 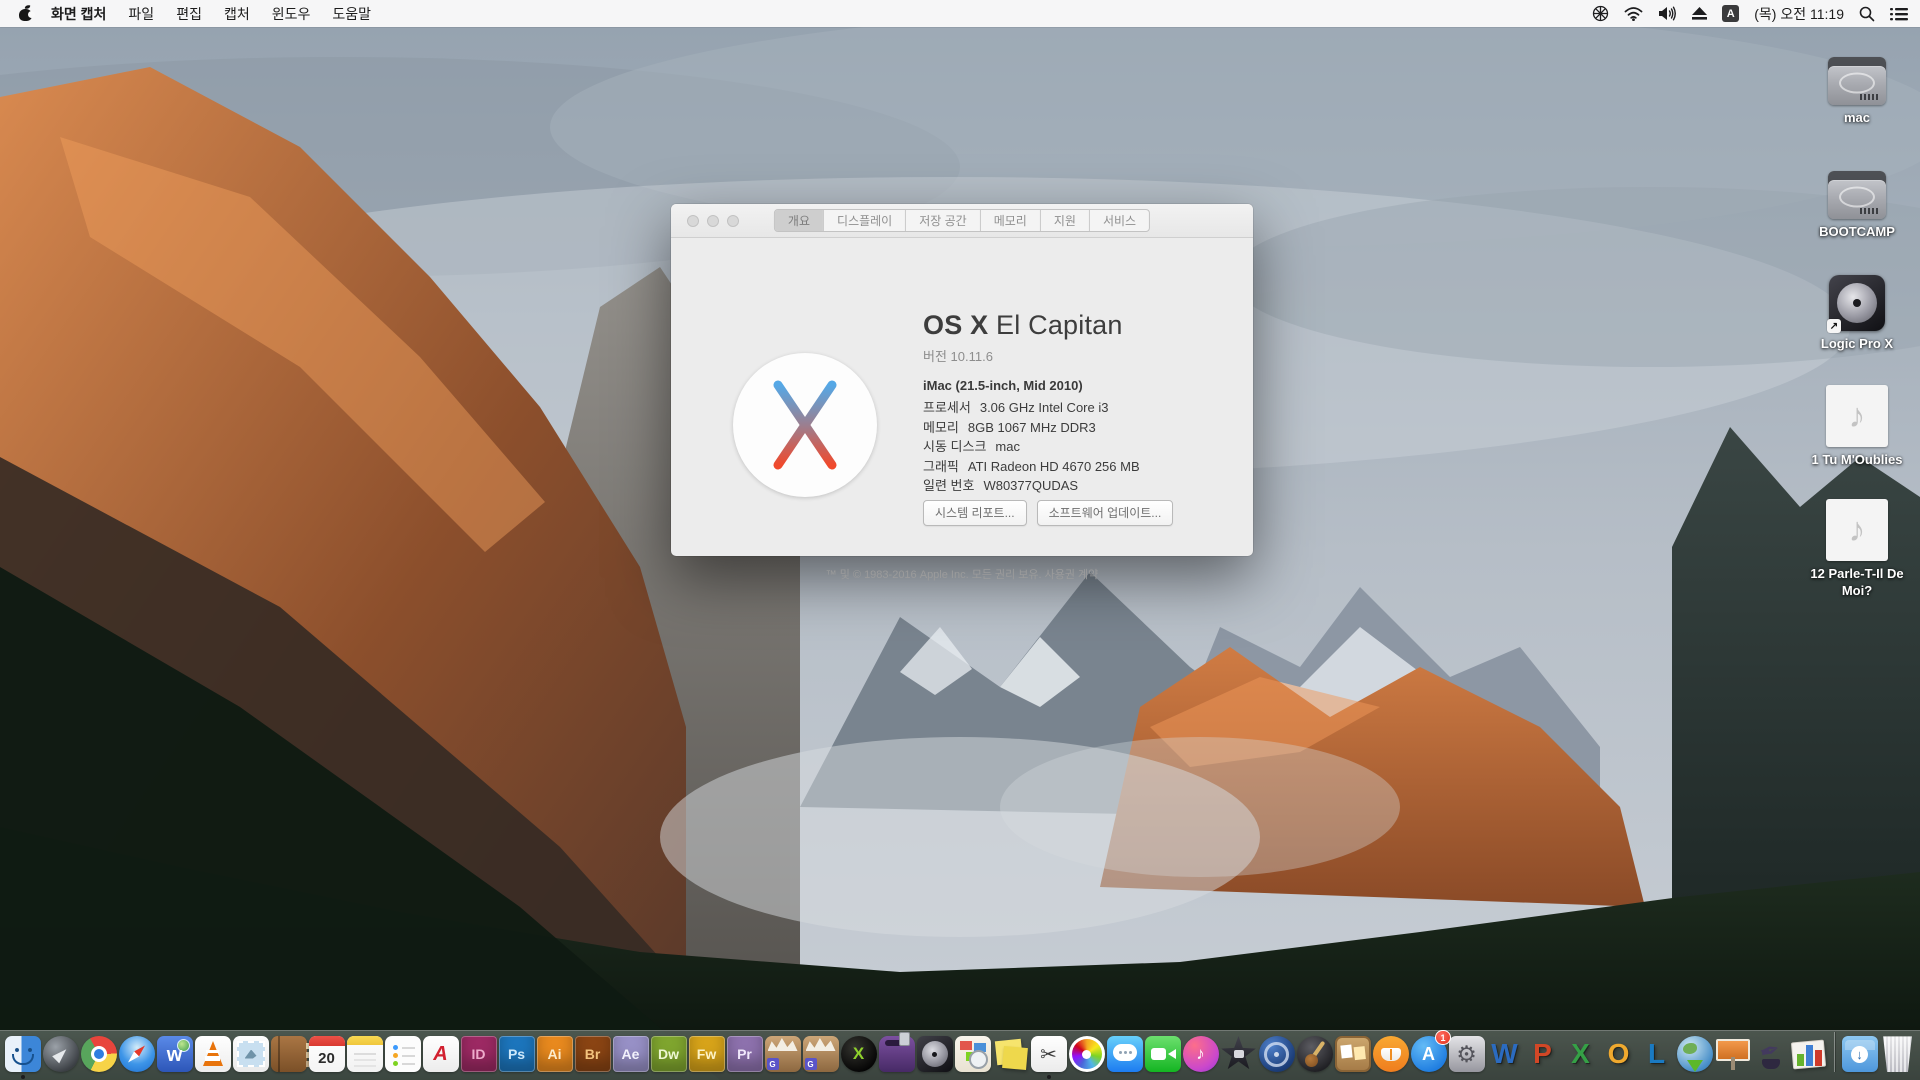 What do you see at coordinates (799, 220) in the screenshot?
I see `tab-0: 개요` at bounding box center [799, 220].